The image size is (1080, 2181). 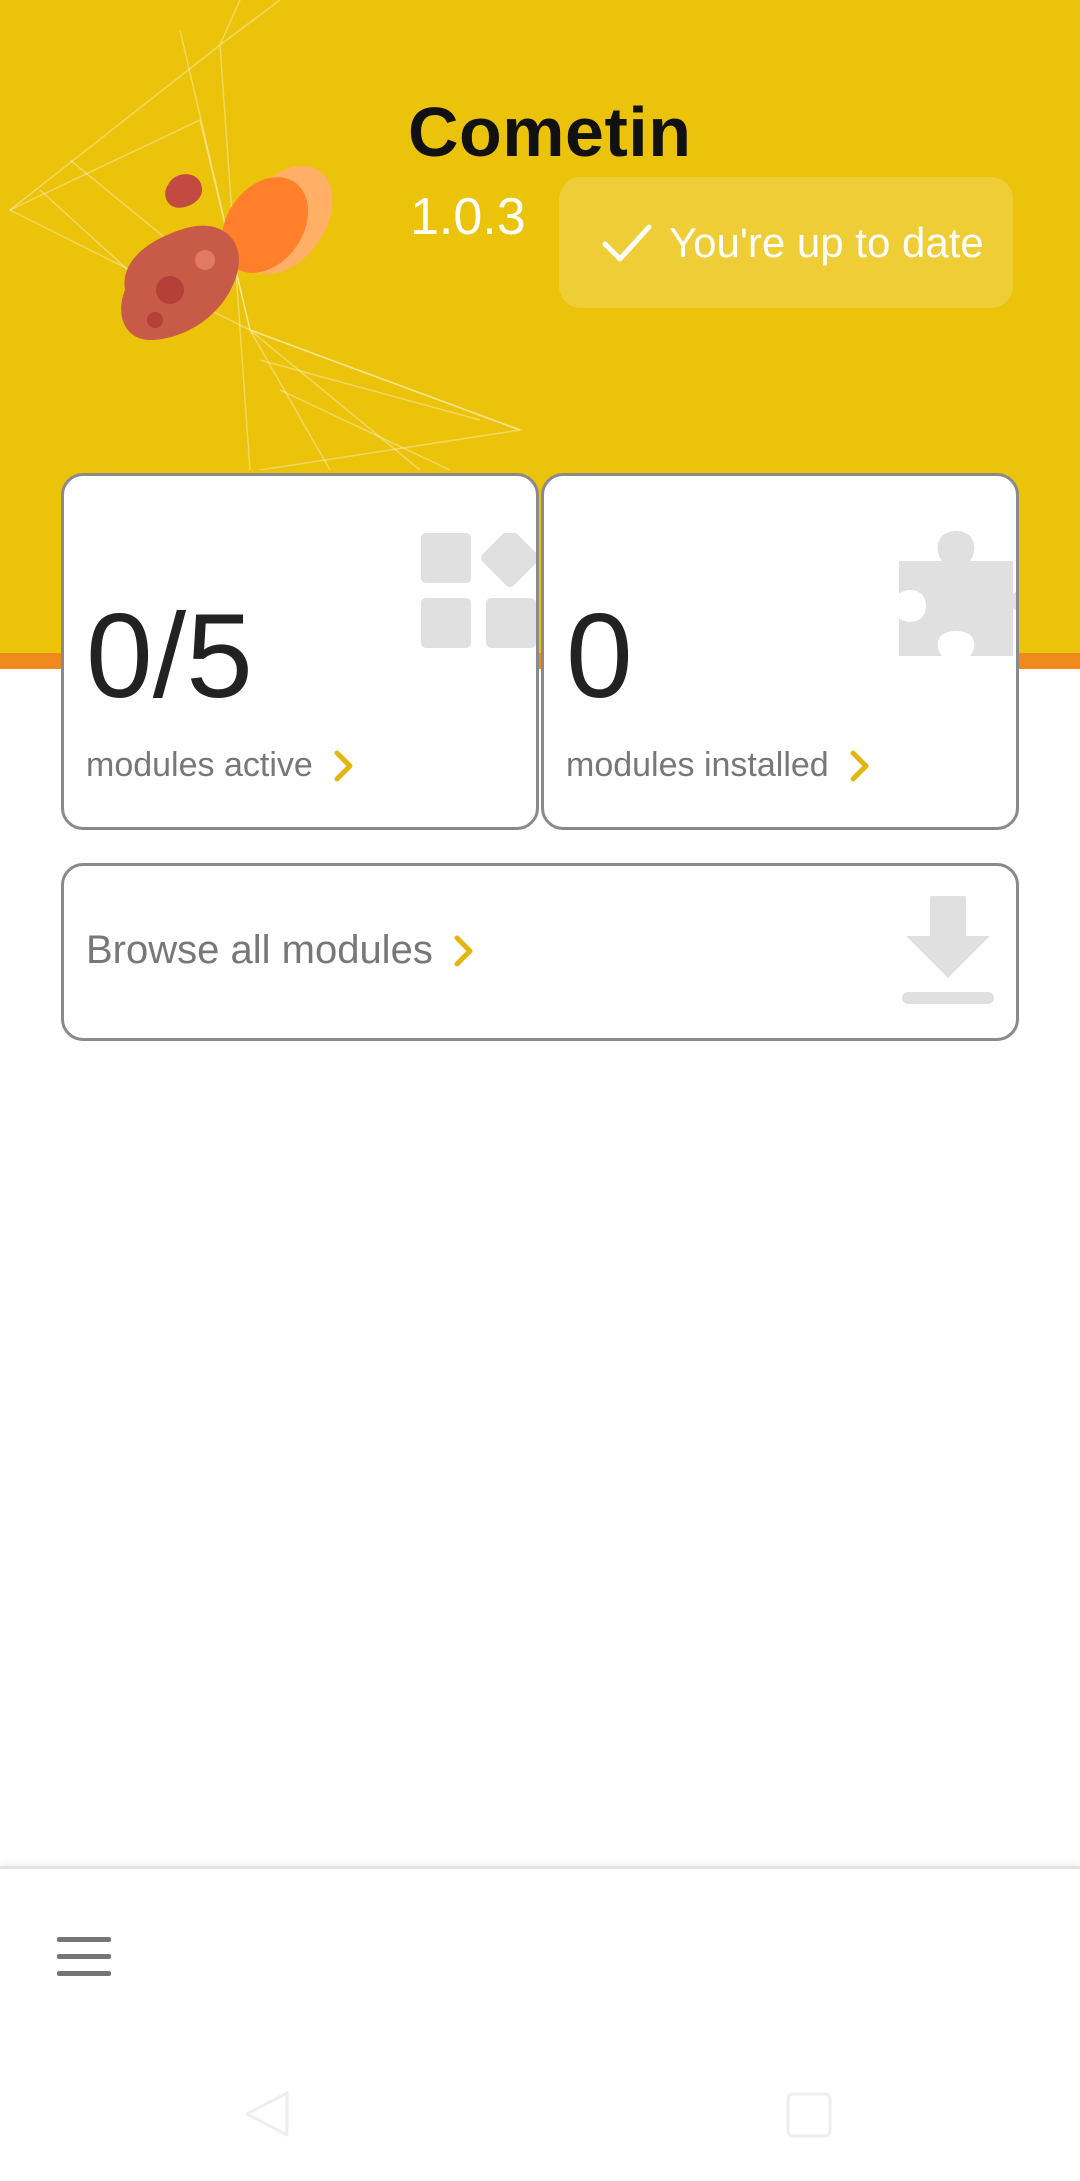 I want to click on hamburger-menu-icon, so click(x=84, y=1957).